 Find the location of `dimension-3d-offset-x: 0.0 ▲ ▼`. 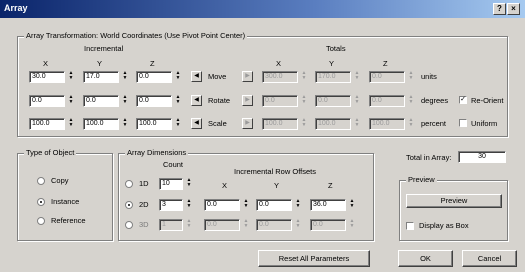

dimension-3d-offset-x: 0.0 ▲ ▼ is located at coordinates (227, 225).